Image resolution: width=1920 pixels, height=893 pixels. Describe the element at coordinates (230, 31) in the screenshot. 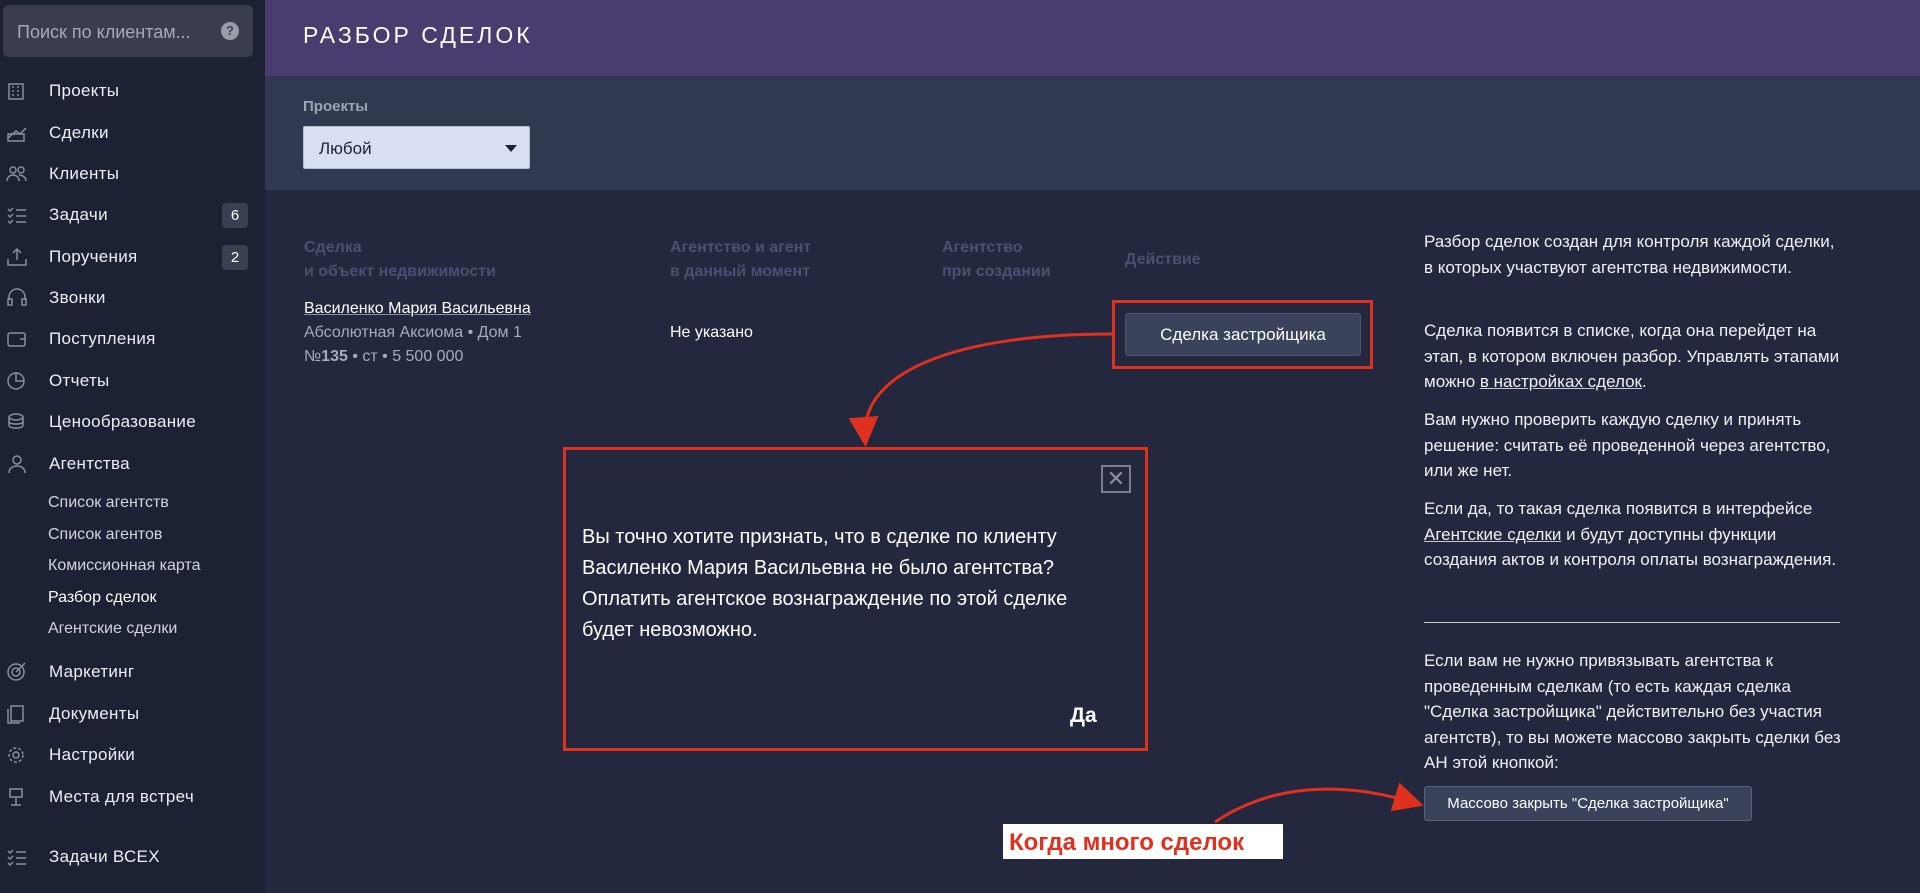

I see `help-icon: ?` at that location.